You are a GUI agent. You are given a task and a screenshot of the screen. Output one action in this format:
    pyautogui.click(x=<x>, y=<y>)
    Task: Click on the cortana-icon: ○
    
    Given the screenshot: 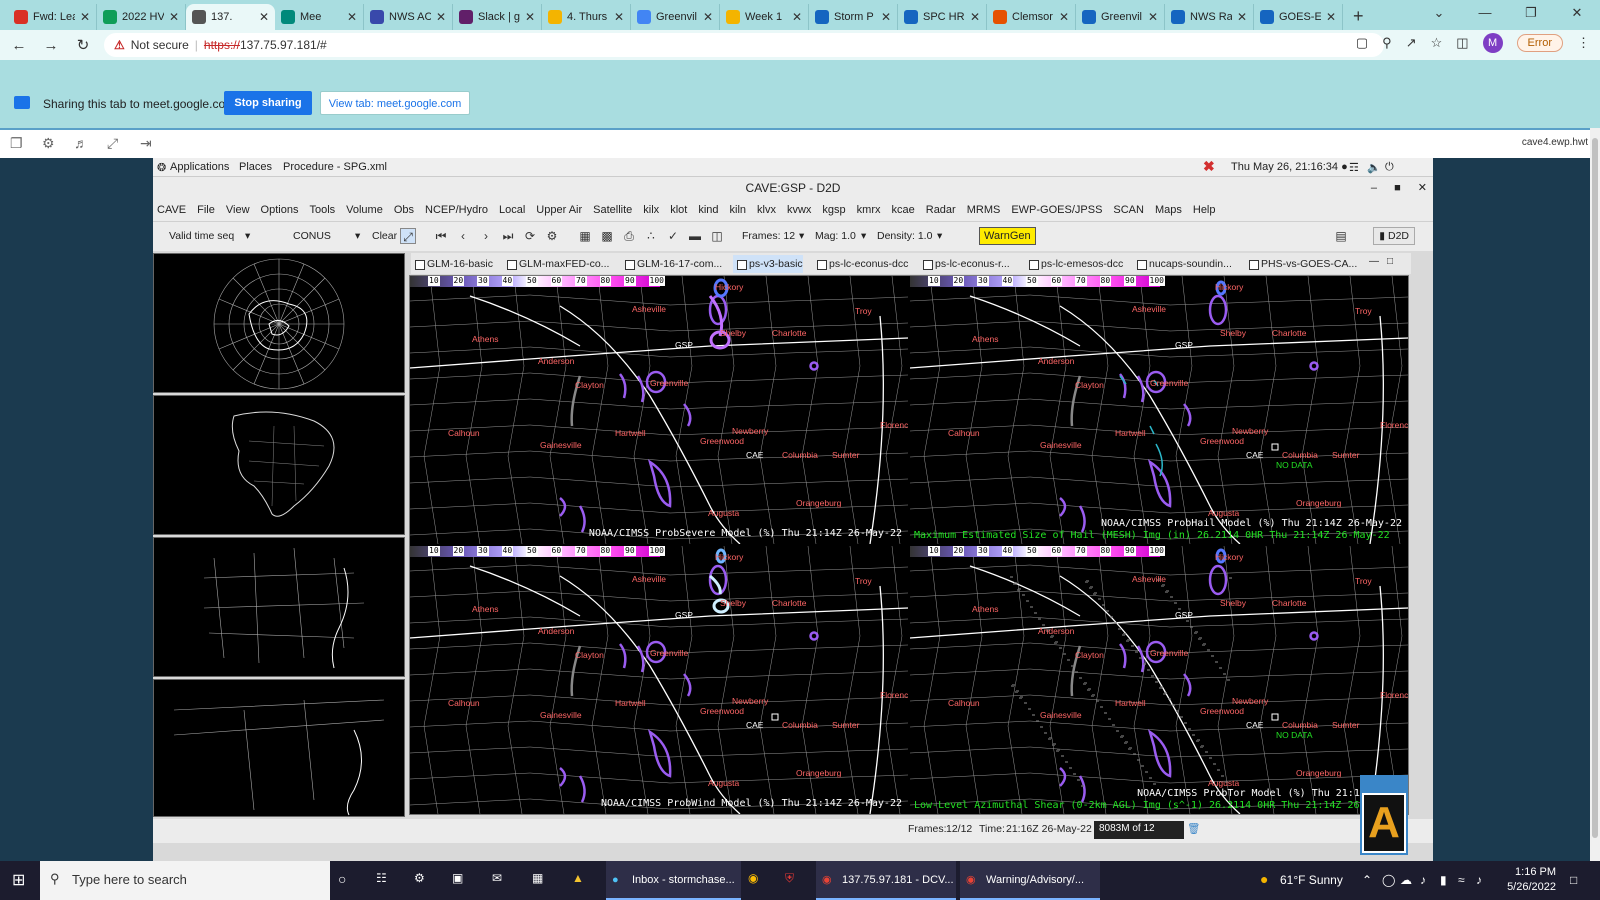 What is the action you would take?
    pyautogui.click(x=342, y=879)
    